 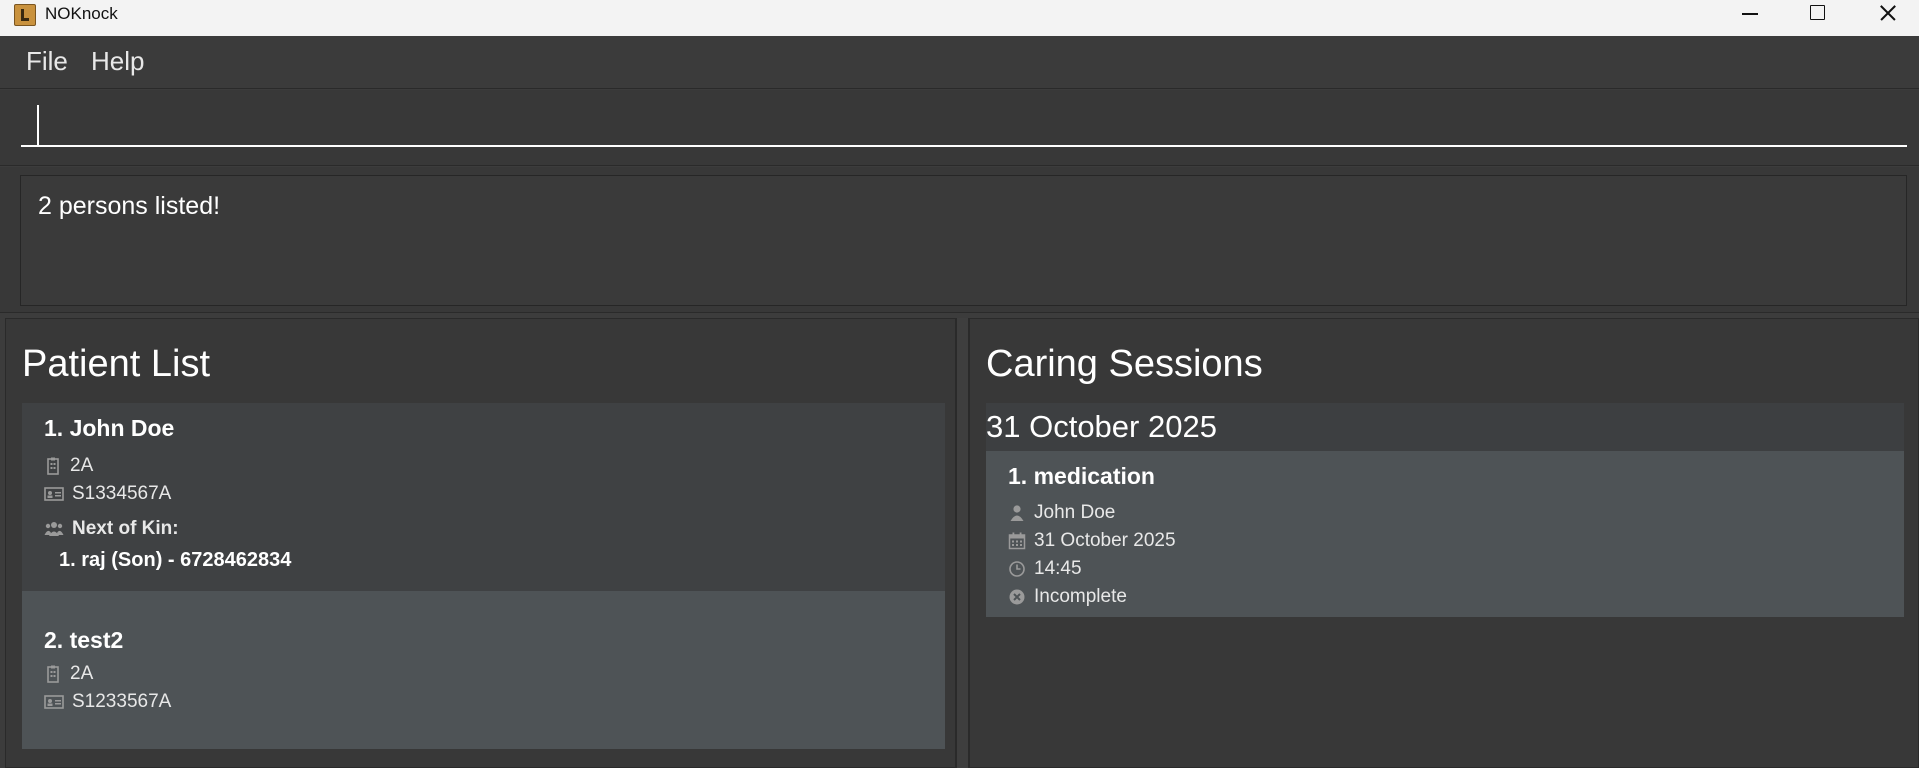 What do you see at coordinates (109, 428) in the screenshot?
I see `patient-name: 1. John Doe` at bounding box center [109, 428].